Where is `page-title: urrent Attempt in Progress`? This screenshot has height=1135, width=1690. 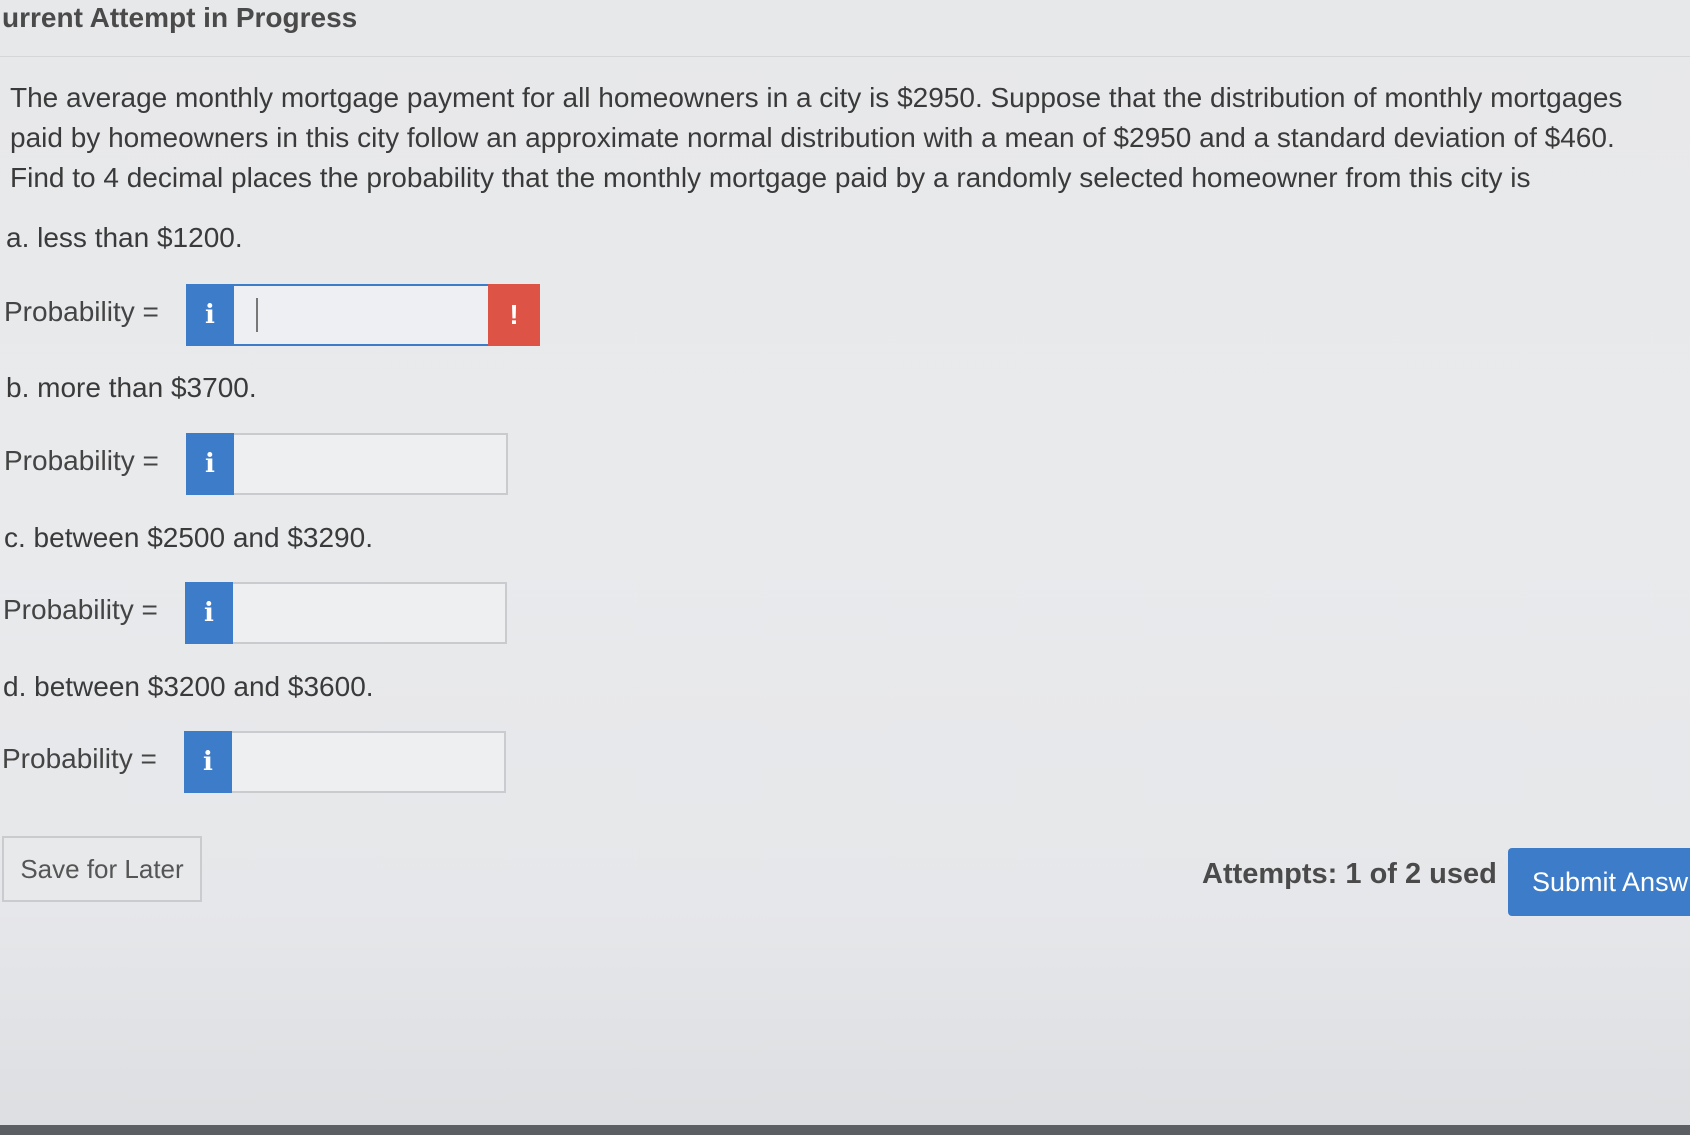 page-title: urrent Attempt in Progress is located at coordinates (180, 17).